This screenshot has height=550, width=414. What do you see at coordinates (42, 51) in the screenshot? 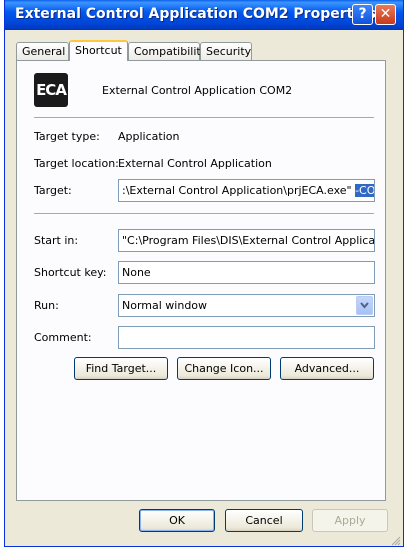
I see `tab-general: General` at bounding box center [42, 51].